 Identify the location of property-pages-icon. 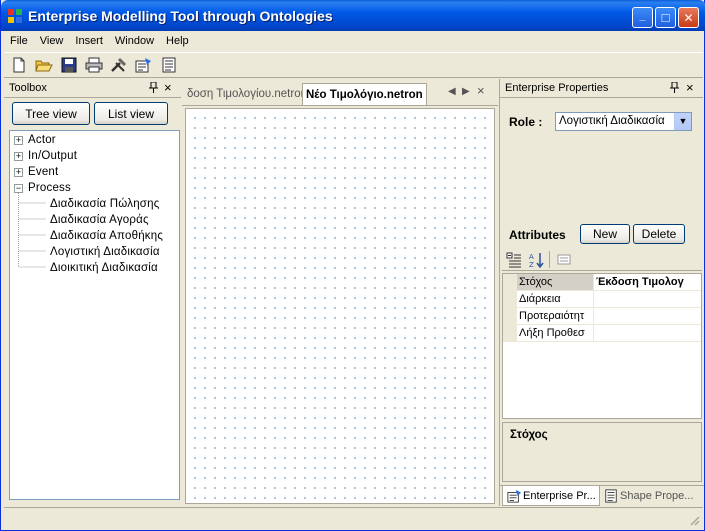
(564, 259).